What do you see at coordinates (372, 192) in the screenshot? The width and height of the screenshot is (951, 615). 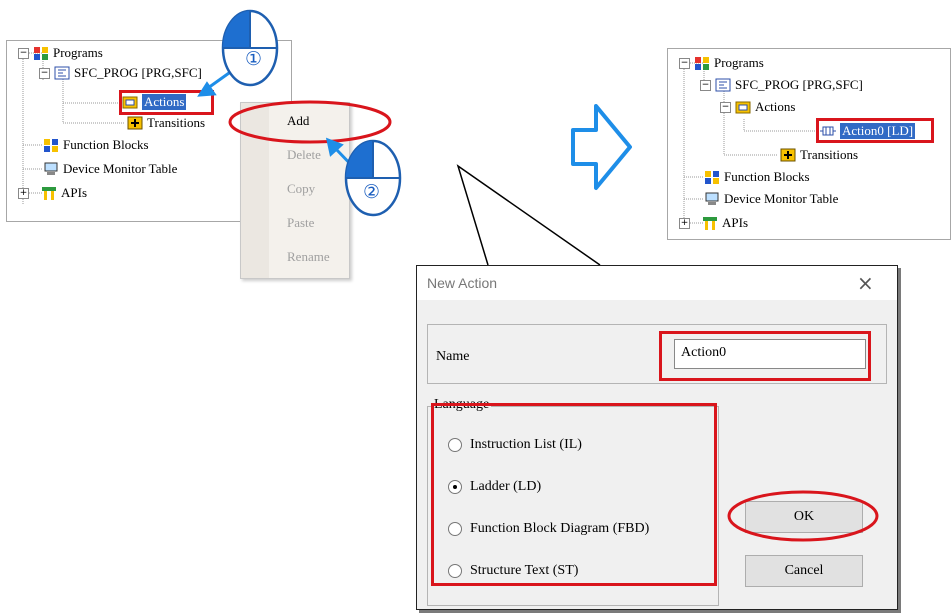 I see `step-badge-2: ②` at bounding box center [372, 192].